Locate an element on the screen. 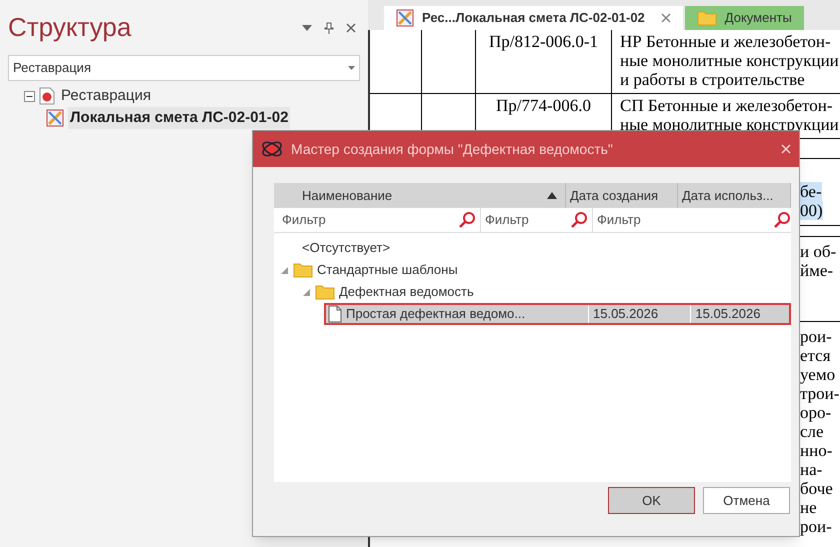 Image resolution: width=840 pixels, height=547 pixels. description-line: НР Бетонные и железобетон- is located at coordinates (726, 41).